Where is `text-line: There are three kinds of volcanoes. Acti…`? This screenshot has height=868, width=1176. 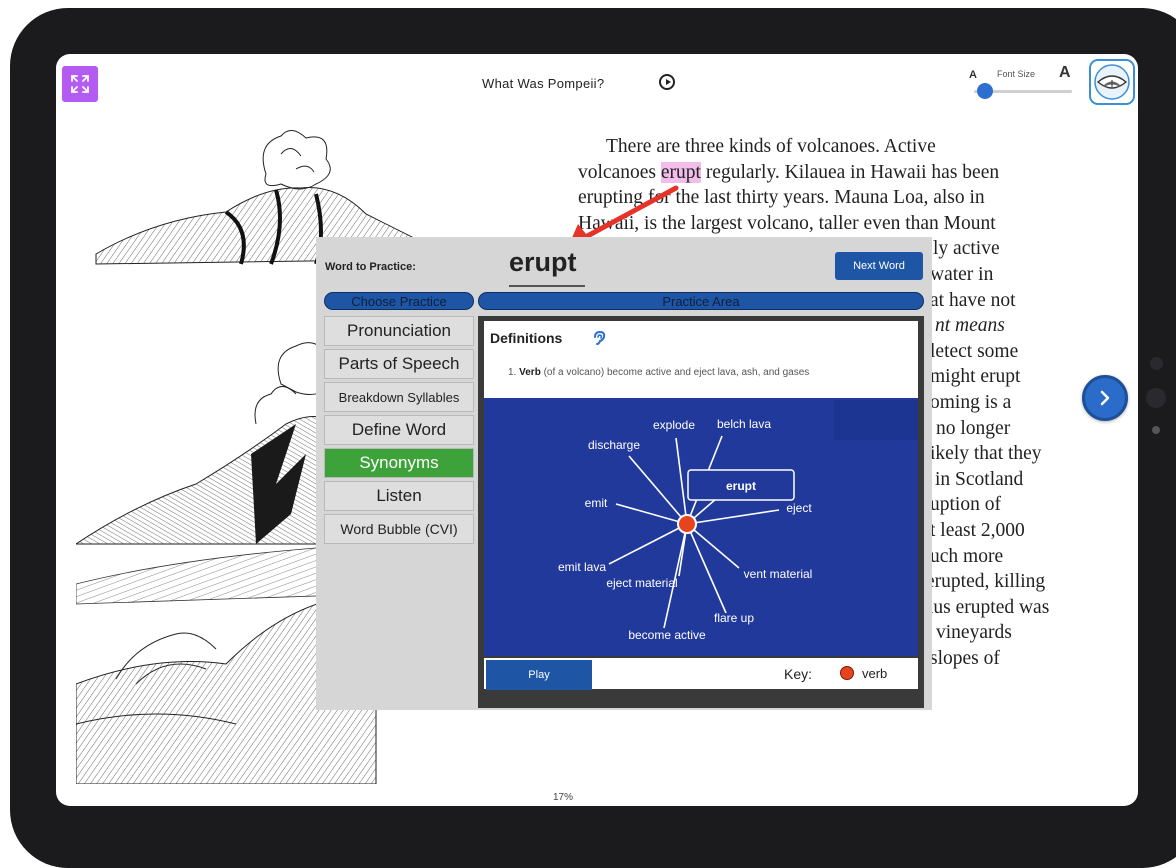
text-line: There are three kinds of volcanoes. Acti… is located at coordinates (771, 146).